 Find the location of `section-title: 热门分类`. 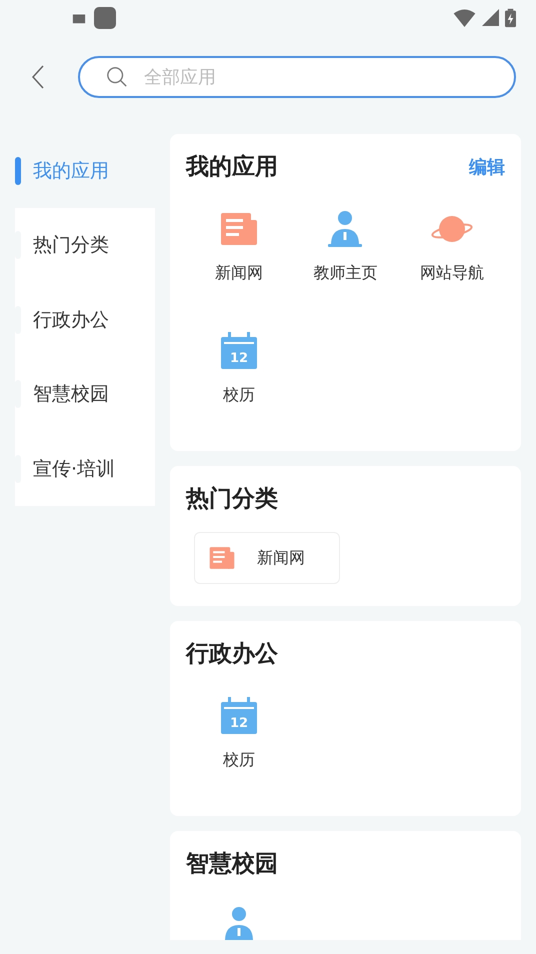

section-title: 热门分类 is located at coordinates (232, 499).